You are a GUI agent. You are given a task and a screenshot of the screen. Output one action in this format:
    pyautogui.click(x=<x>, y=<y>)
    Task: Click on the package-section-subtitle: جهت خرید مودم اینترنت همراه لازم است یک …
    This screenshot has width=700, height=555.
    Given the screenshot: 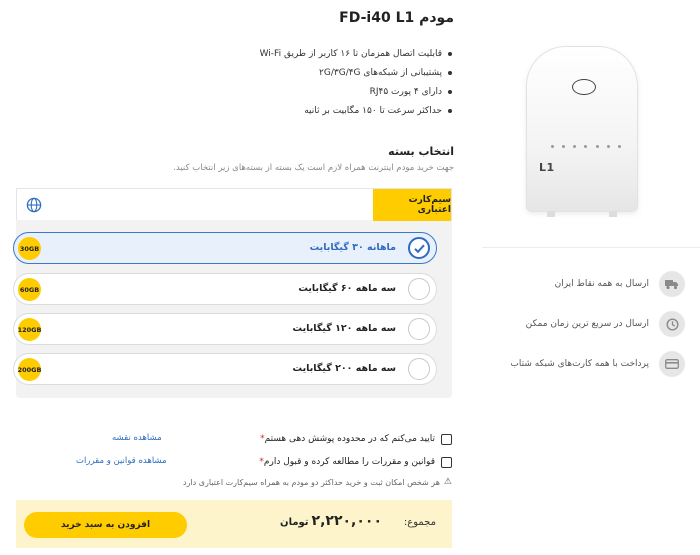 What is the action you would take?
    pyautogui.click(x=313, y=168)
    